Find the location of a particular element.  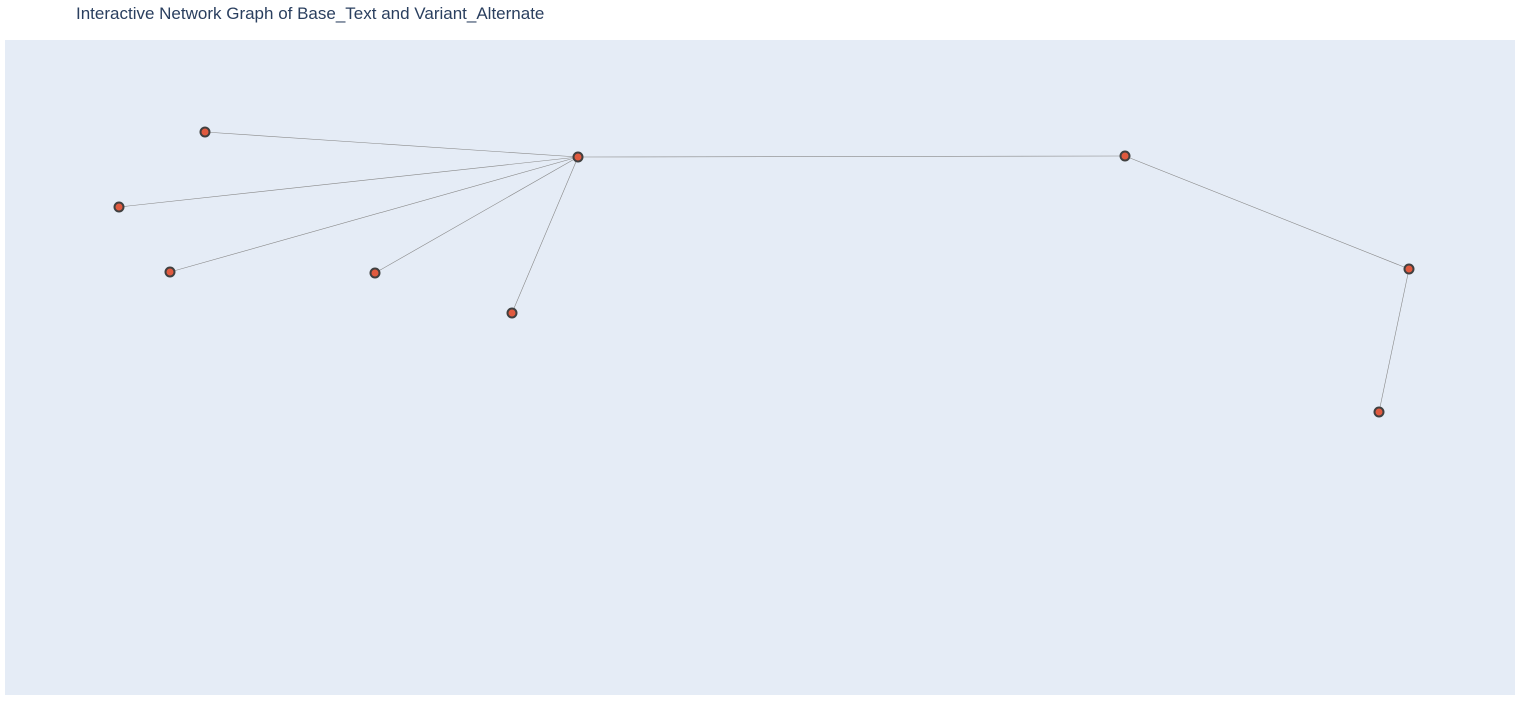

graph-node-n7 is located at coordinates (1409, 269).